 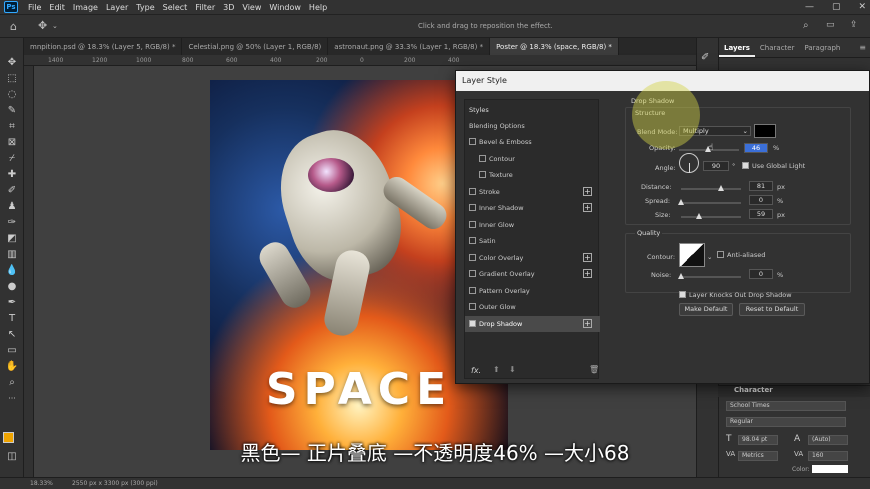 I want to click on maximize-icon: ▢, so click(x=836, y=7).